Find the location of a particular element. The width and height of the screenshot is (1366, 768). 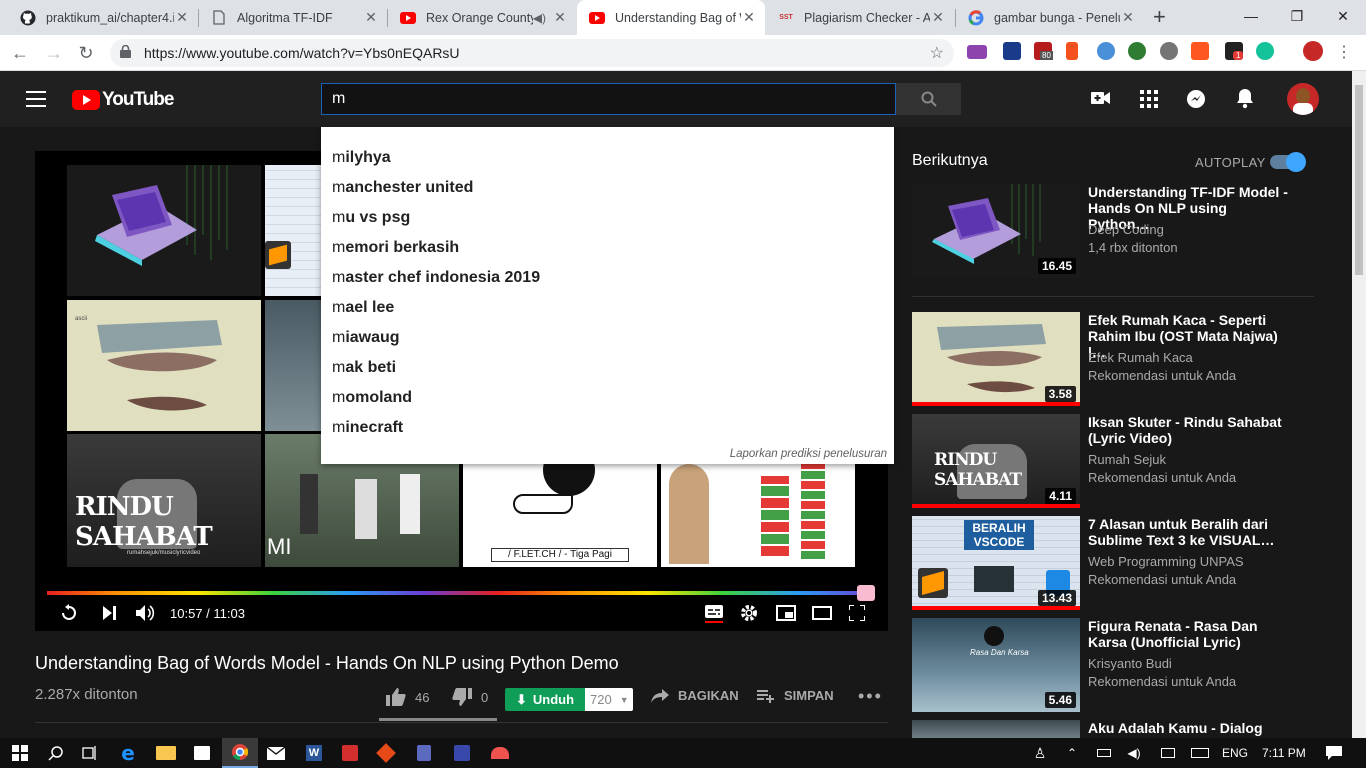

channel-name: Web Programming UNPAS is located at coordinates (1166, 561).